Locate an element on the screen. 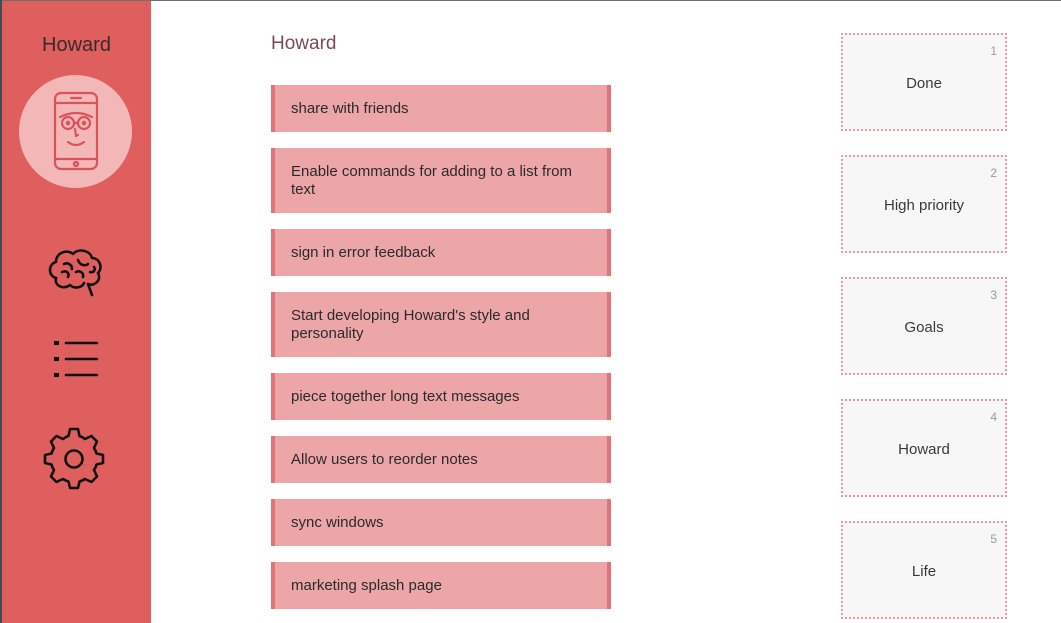 This screenshot has width=1061, height=623. brain-icon is located at coordinates (75, 273).